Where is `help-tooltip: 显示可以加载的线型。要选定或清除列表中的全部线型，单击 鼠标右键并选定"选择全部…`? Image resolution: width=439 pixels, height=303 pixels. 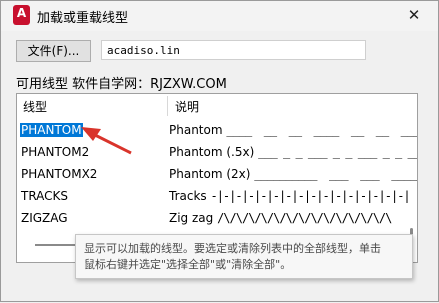 help-tooltip: 显示可以加载的线型。要选定或清除列表中的全部线型，单击 鼠标右键并选定"选择全部… is located at coordinates (244, 256).